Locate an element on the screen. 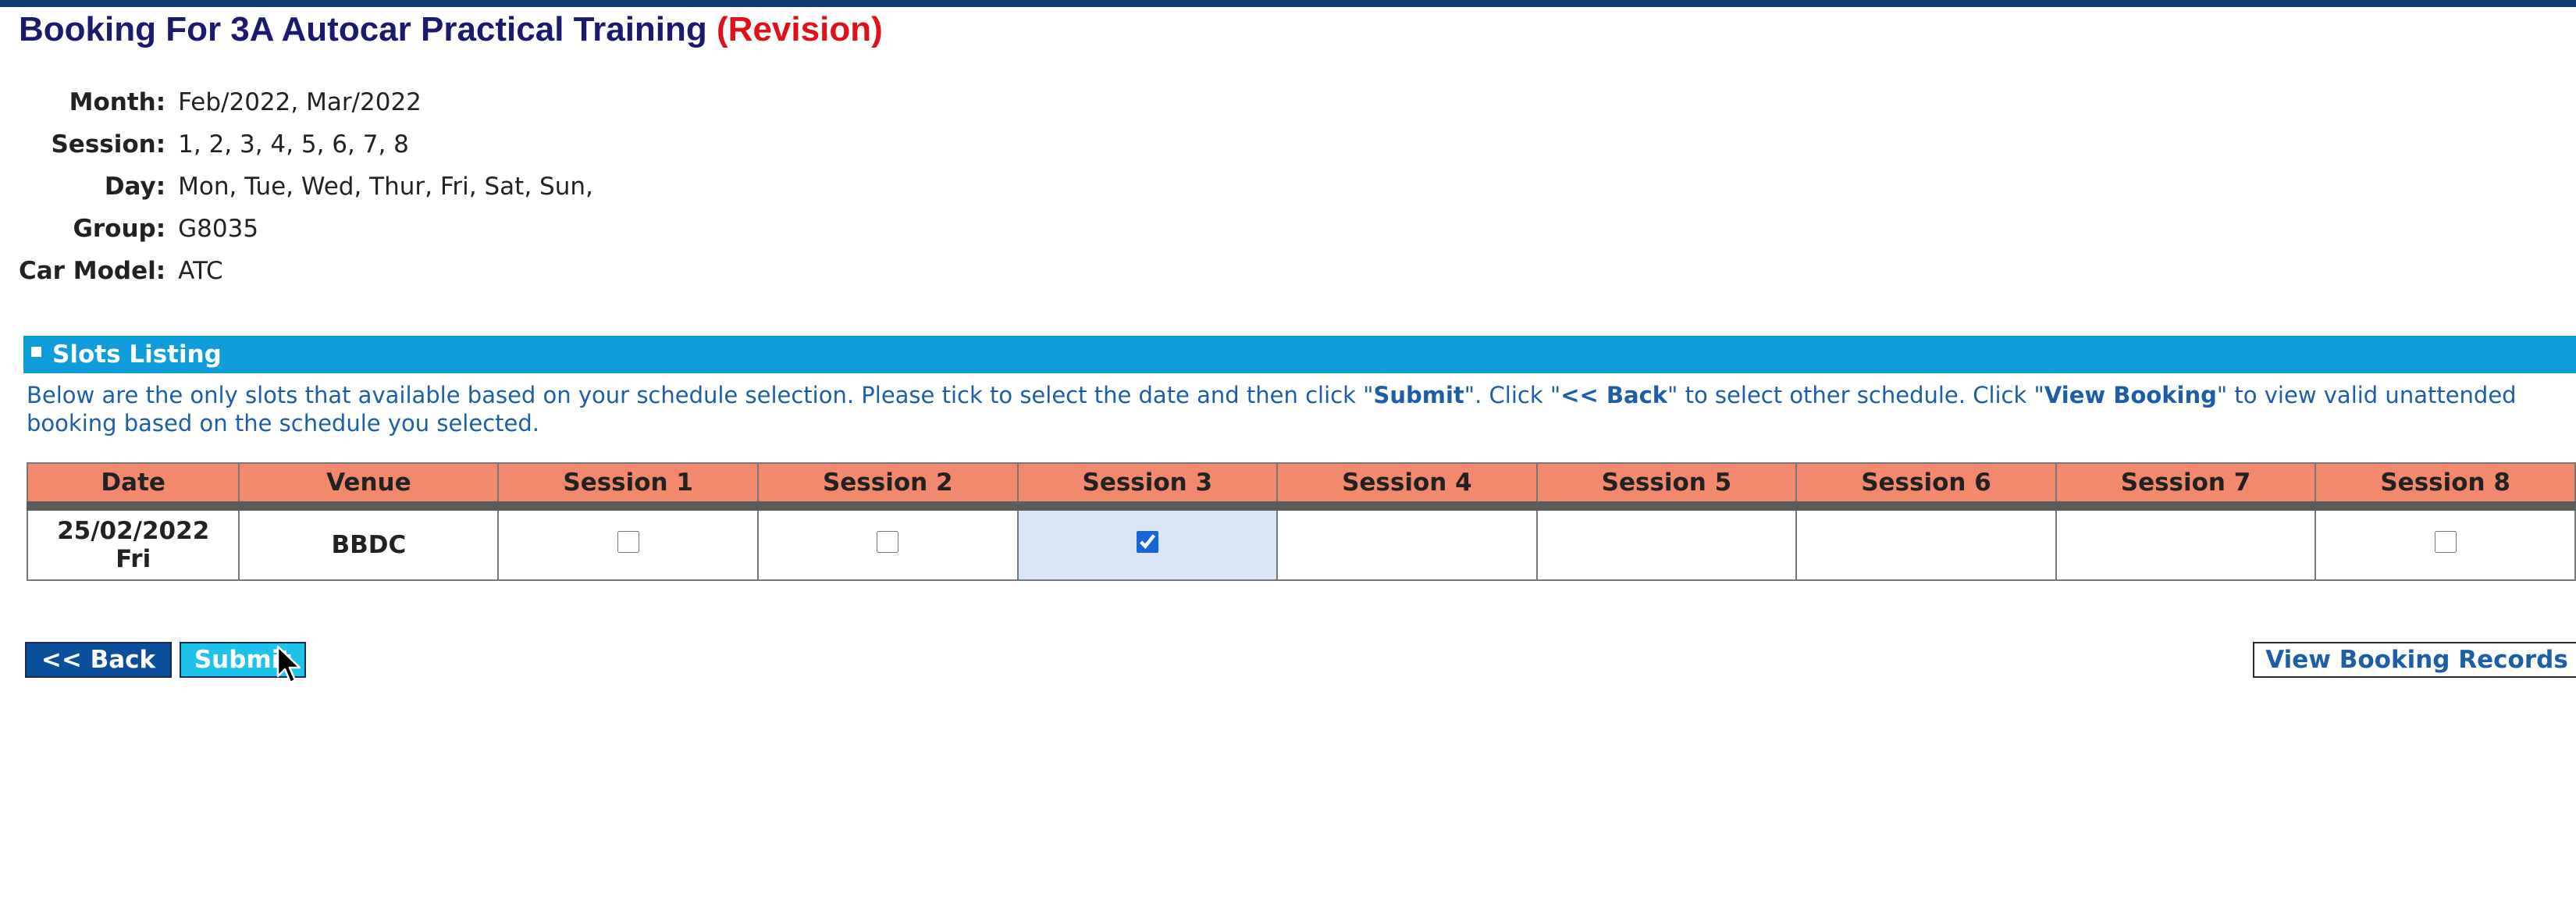  slots-listing-title: Slots Listing is located at coordinates (137, 354).